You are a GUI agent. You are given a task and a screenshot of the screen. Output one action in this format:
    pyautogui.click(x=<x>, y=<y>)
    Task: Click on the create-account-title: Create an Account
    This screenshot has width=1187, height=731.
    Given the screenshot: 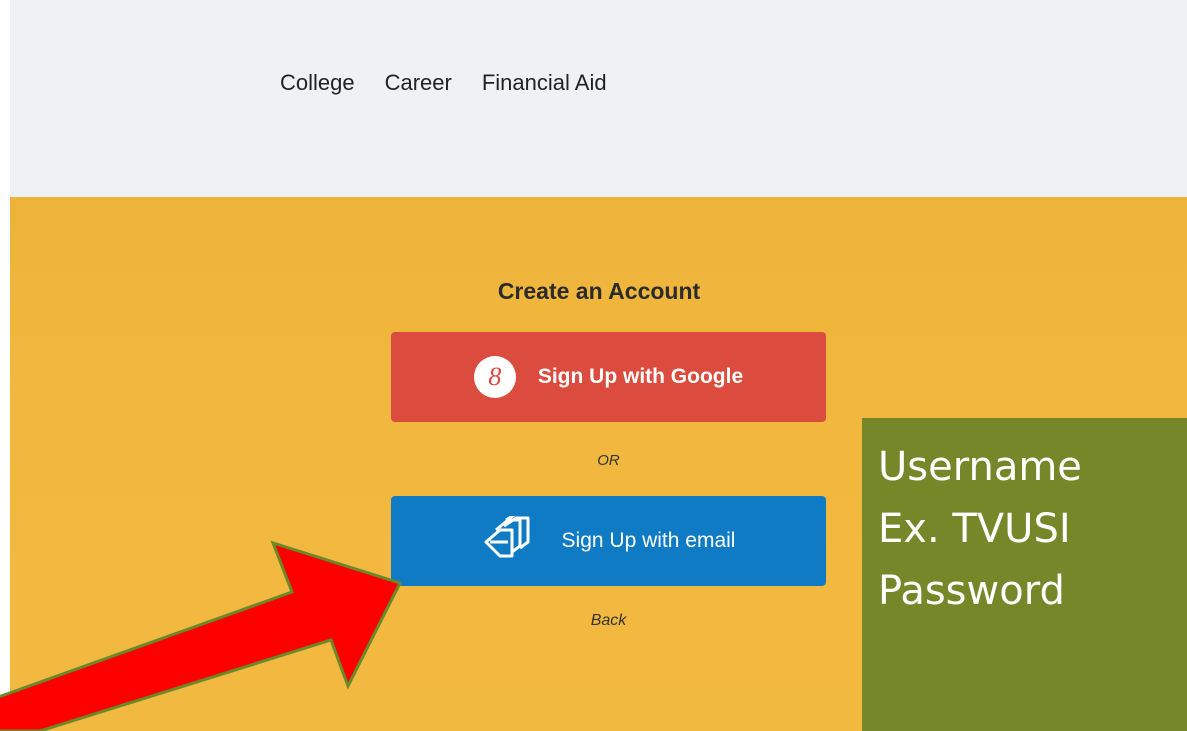 What is the action you would take?
    pyautogui.click(x=599, y=291)
    